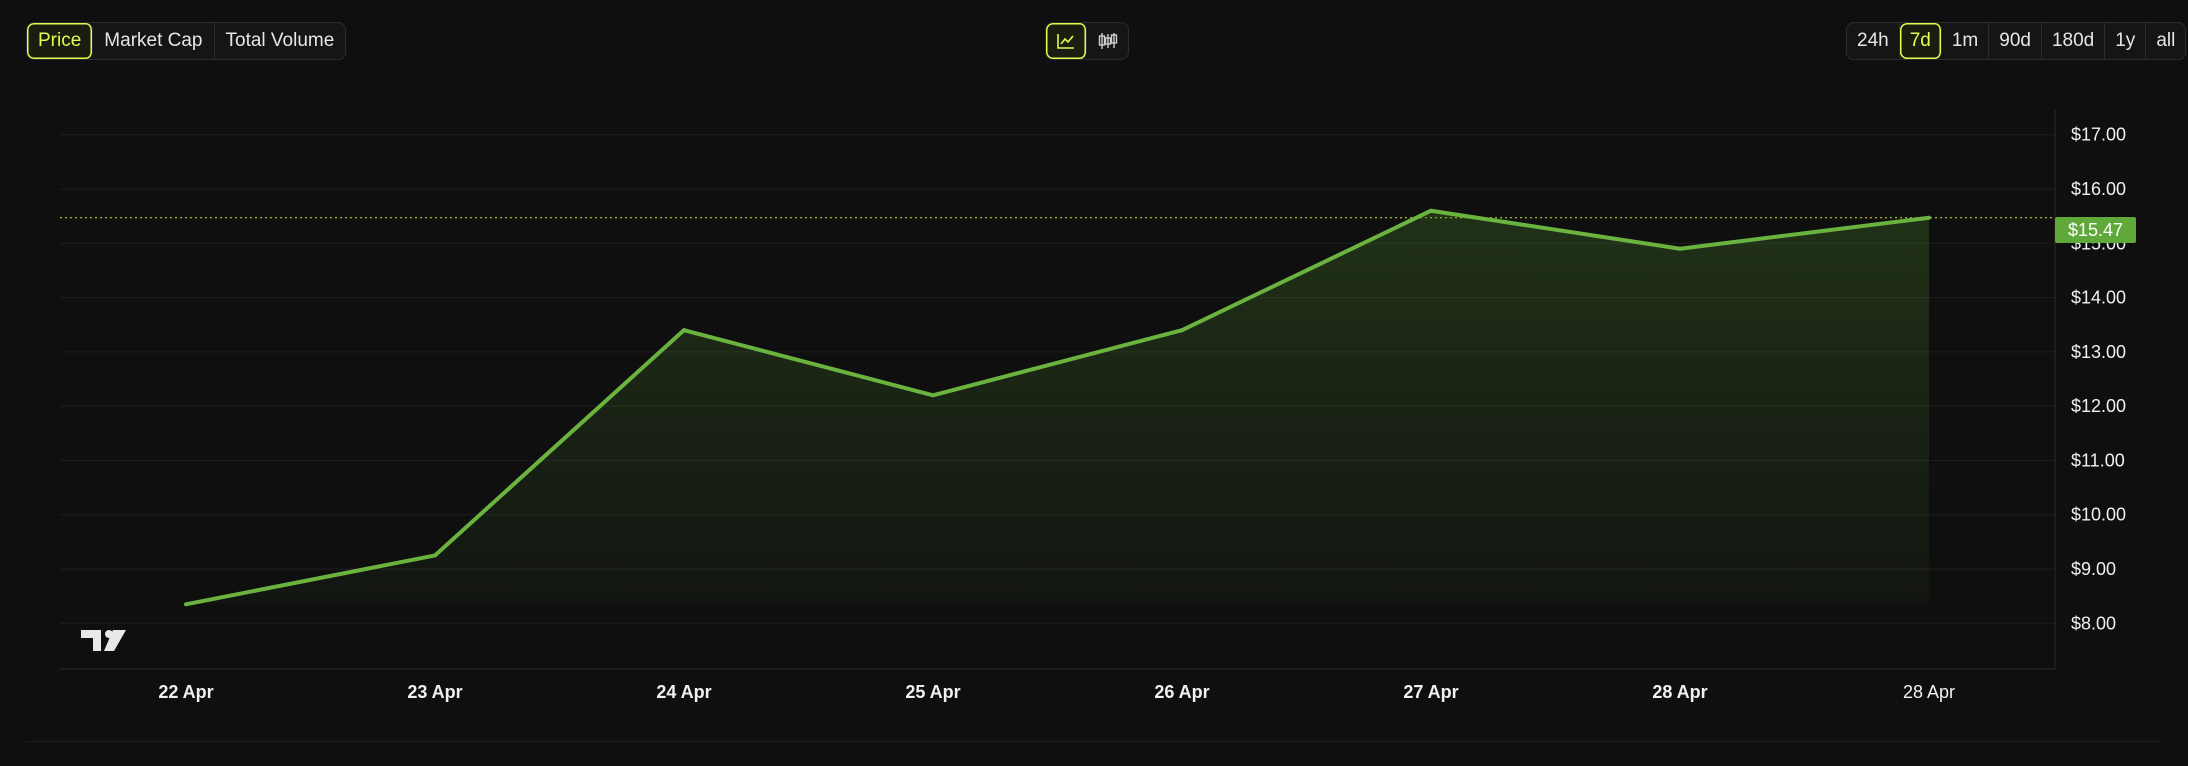  Describe the element at coordinates (2093, 623) in the screenshot. I see `y-tick-label: $8.00` at that location.